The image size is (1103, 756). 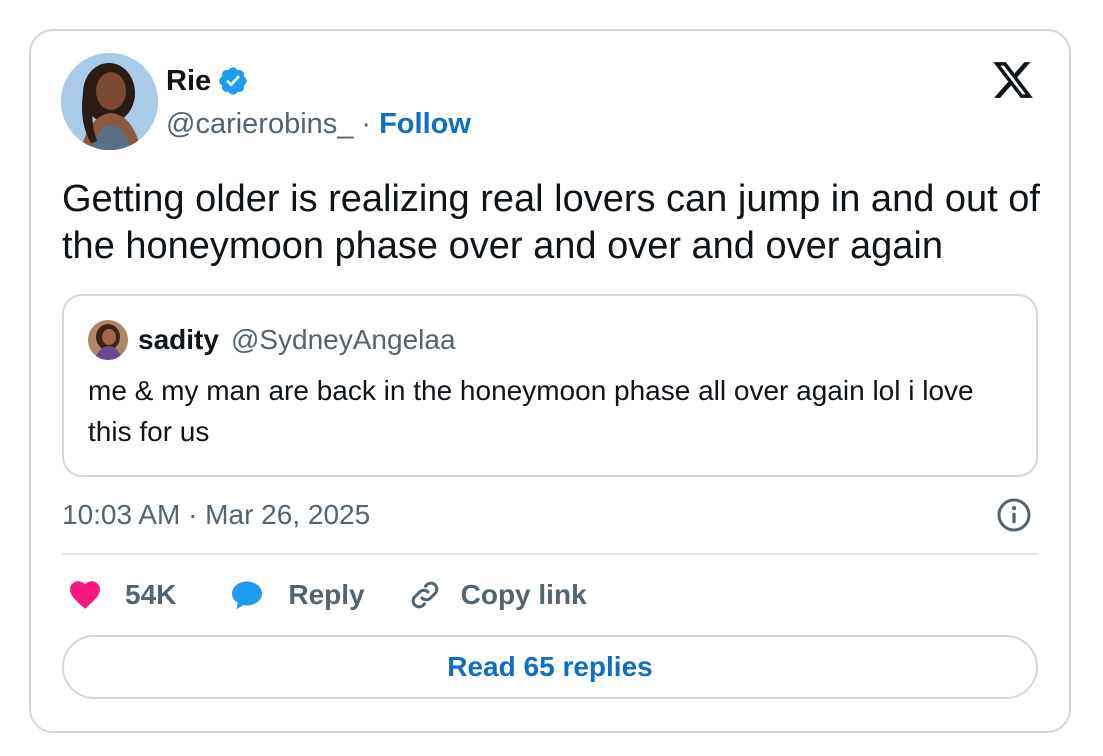 I want to click on quoted-author-avatar, so click(x=108, y=340).